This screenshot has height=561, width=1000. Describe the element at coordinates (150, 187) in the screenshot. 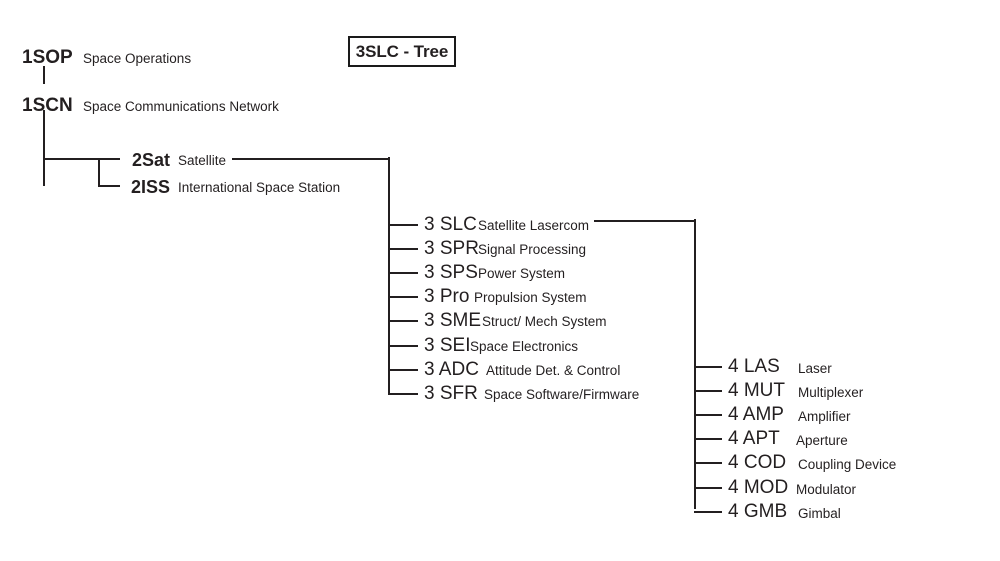

I see `node-code-2iss: 2ISS` at that location.